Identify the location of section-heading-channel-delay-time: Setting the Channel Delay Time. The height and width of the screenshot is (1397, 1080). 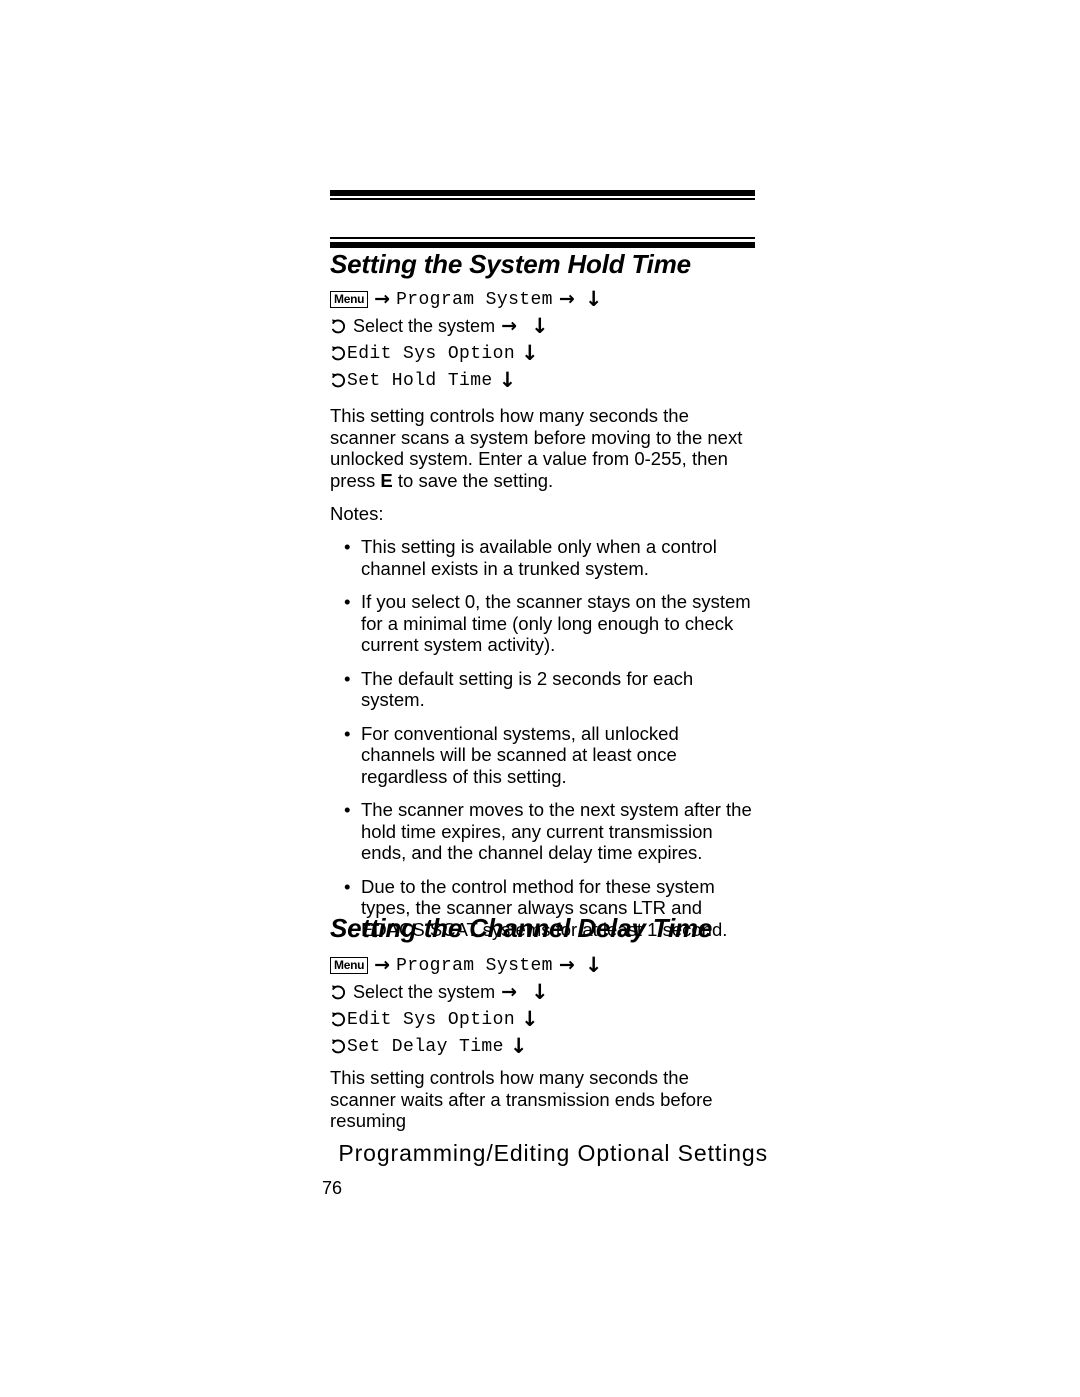
(521, 928).